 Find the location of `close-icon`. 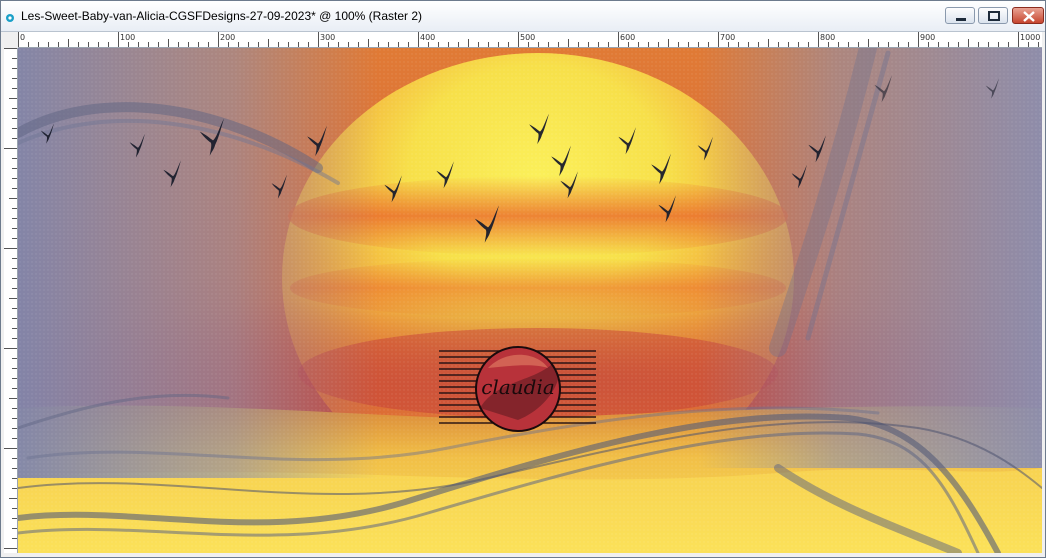

close-icon is located at coordinates (1029, 16).